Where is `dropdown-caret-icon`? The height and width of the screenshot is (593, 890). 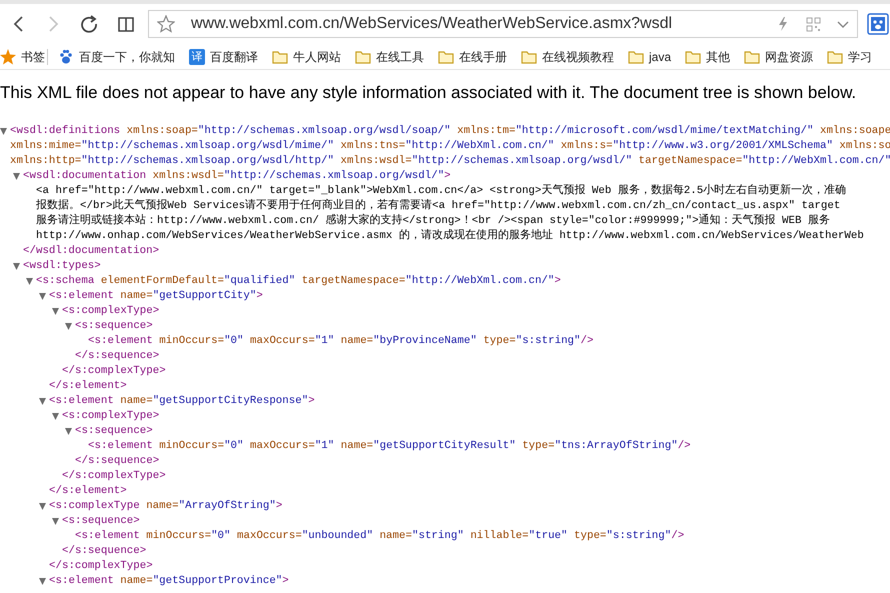
dropdown-caret-icon is located at coordinates (843, 24).